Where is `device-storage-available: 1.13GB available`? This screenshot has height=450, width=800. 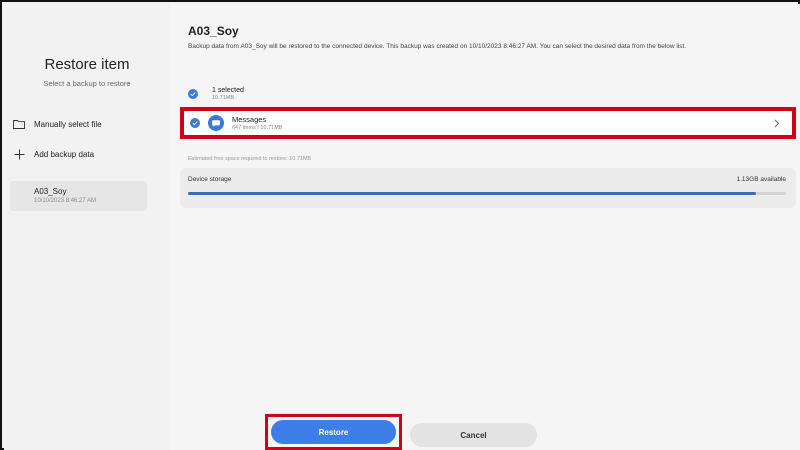 device-storage-available: 1.13GB available is located at coordinates (761, 179).